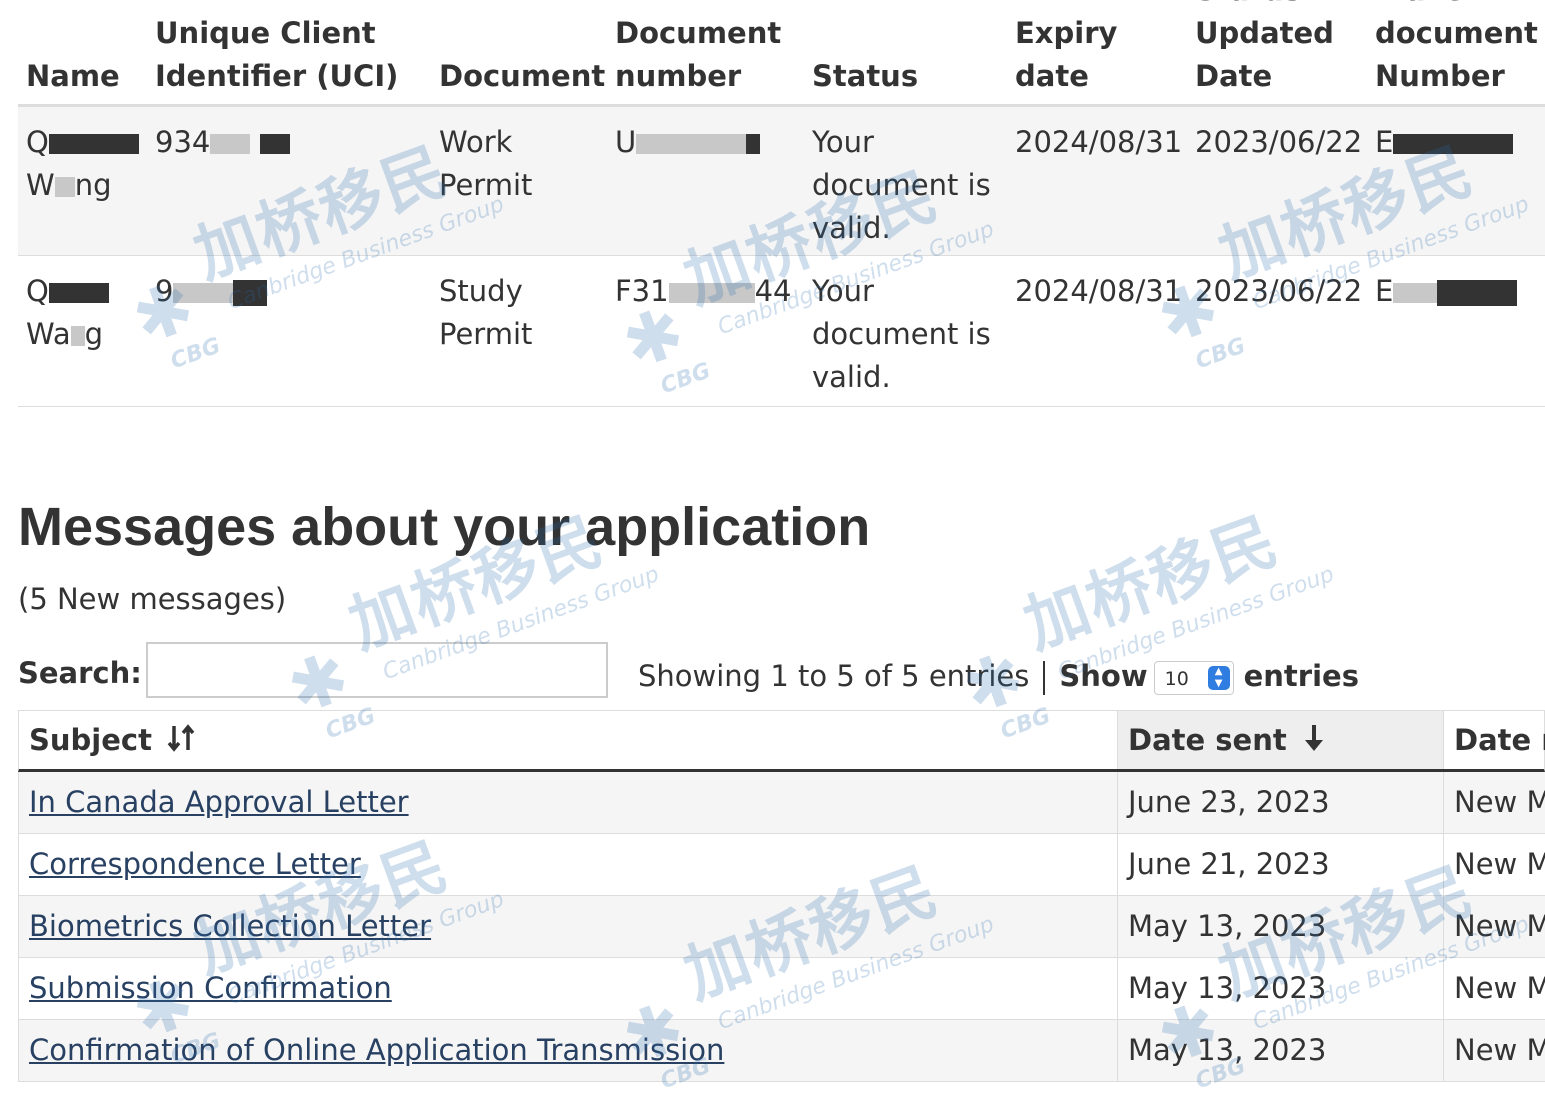 This screenshot has width=1545, height=1101. Describe the element at coordinates (277, 54) in the screenshot. I see `header-uci: Unique Client Identifier (UCI)` at that location.